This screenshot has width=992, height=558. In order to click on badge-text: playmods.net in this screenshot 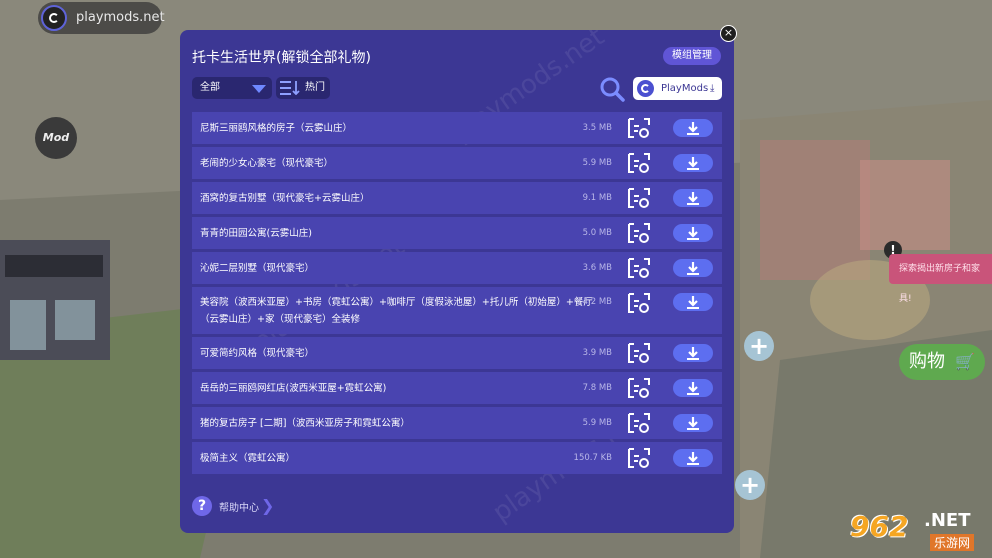, I will do `click(120, 17)`.